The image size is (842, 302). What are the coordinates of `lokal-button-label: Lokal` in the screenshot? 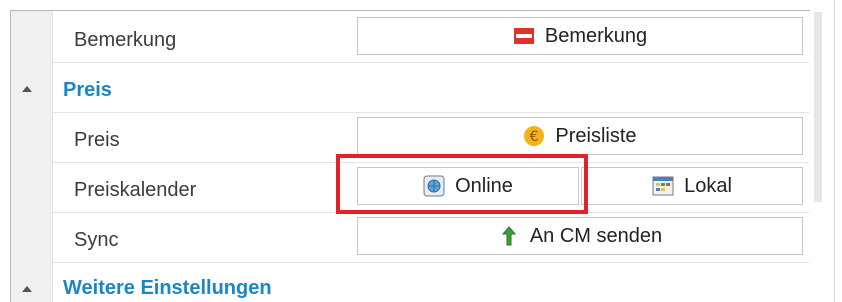 It's located at (708, 185).